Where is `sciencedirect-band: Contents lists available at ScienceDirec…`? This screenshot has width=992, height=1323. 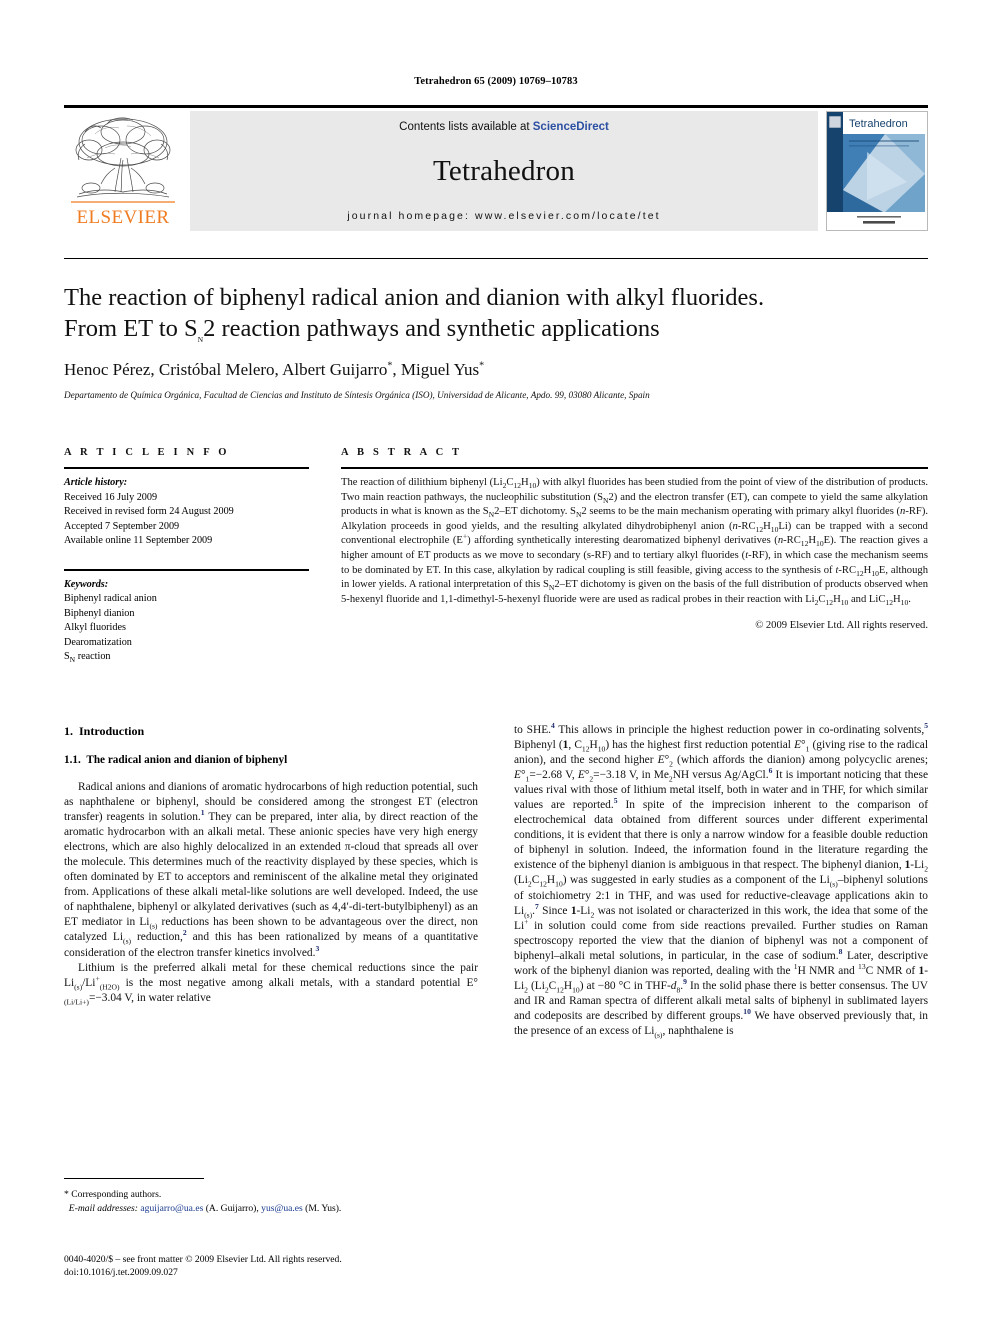
sciencedirect-band: Contents lists available at ScienceDirec… is located at coordinates (504, 171).